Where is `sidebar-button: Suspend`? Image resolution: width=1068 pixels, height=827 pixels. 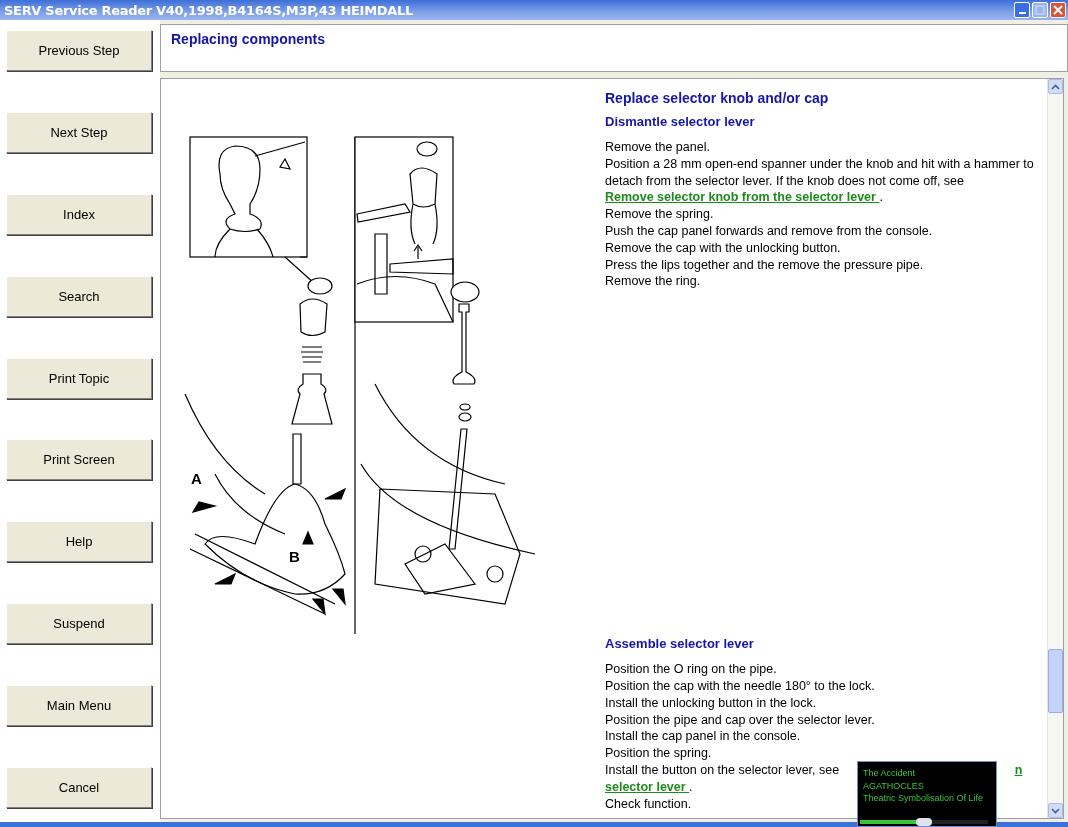 sidebar-button: Suspend is located at coordinates (79, 624).